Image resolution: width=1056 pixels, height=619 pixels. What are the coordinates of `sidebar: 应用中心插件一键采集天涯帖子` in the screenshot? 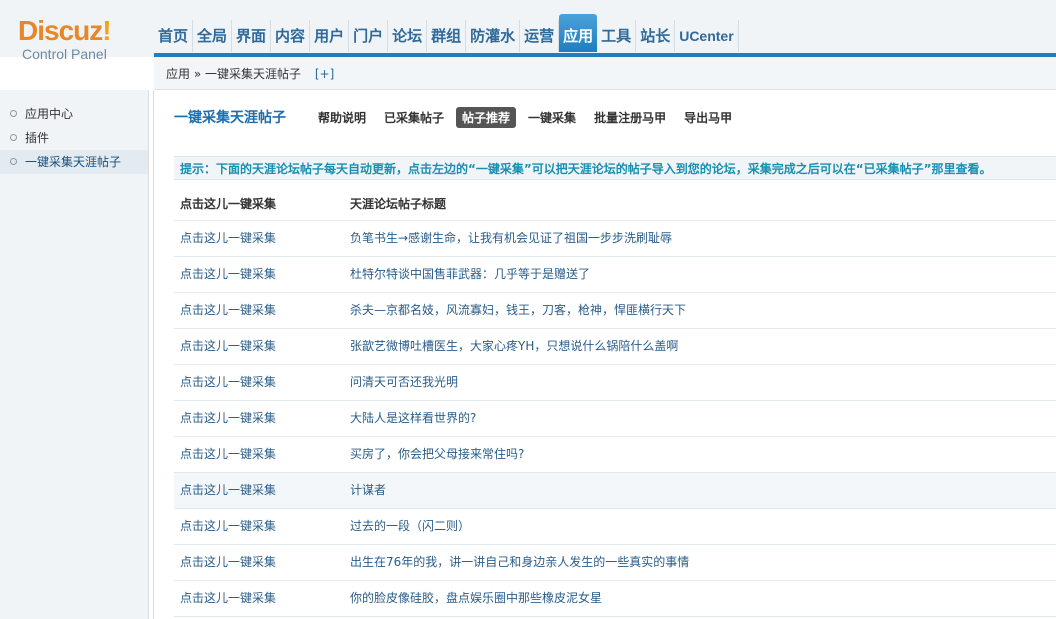 It's located at (74, 354).